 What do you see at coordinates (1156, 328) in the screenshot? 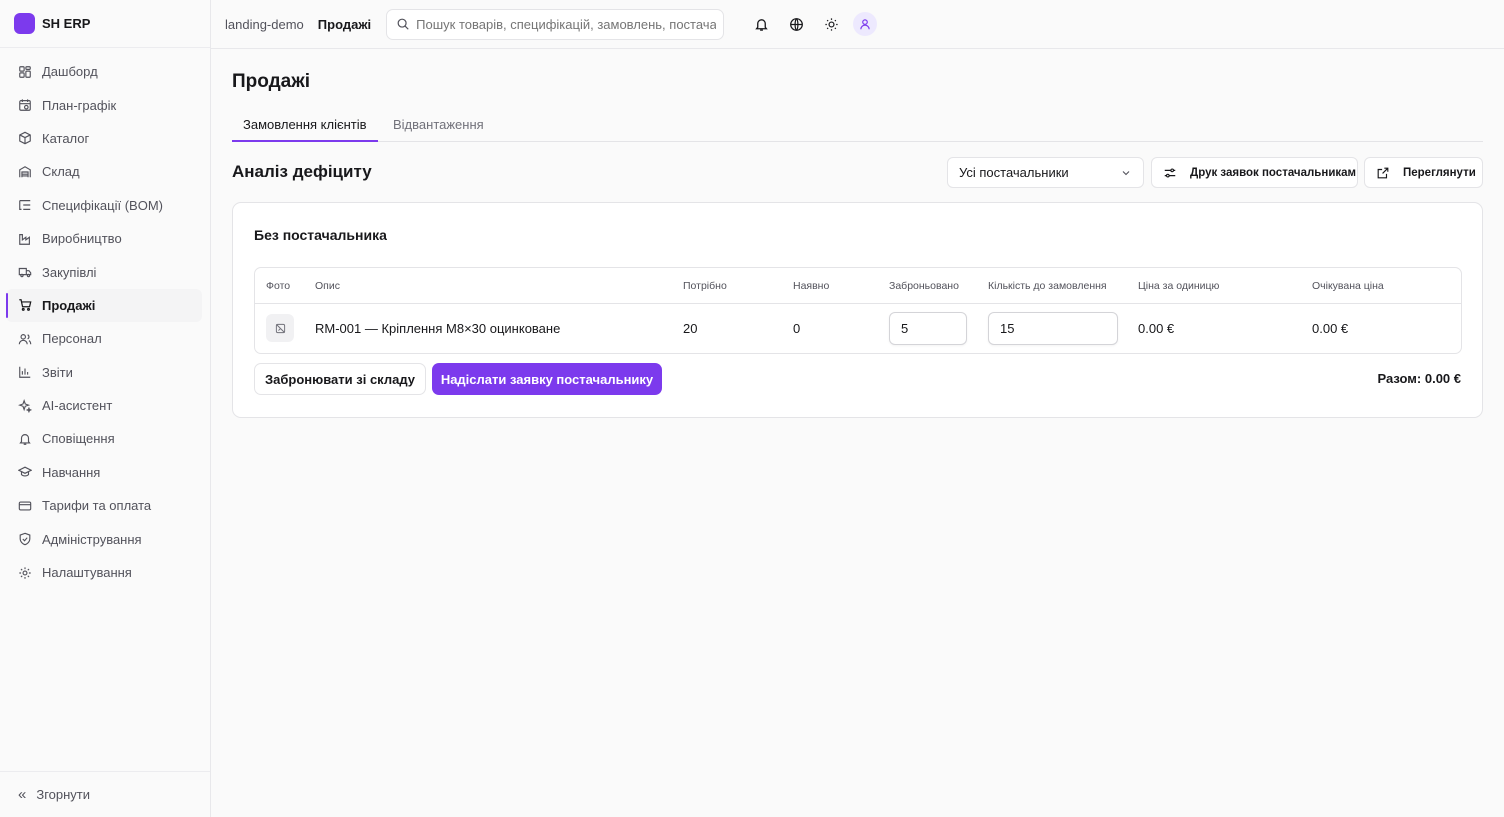
I see `item-unit-price: 0.00 €` at bounding box center [1156, 328].